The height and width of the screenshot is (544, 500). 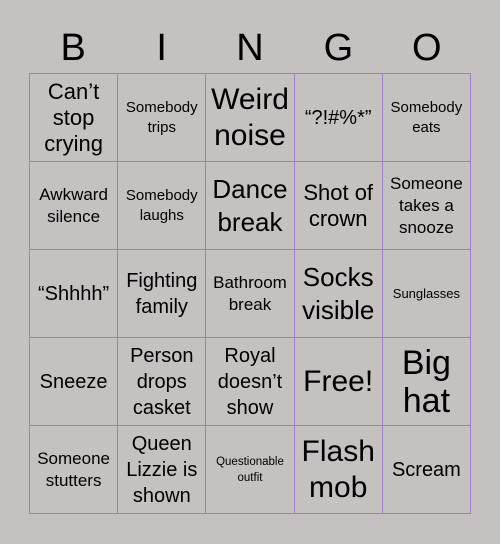 I want to click on bingo-cell: Weird noise, so click(x=250, y=118).